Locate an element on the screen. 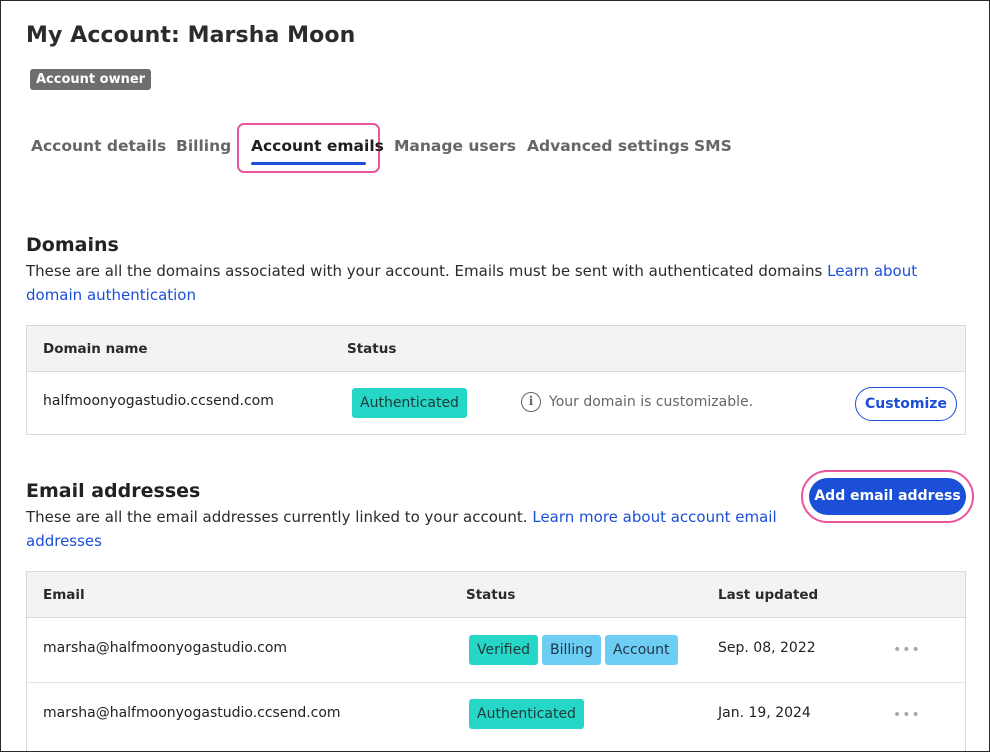 The width and height of the screenshot is (990, 752). tab-account-details: Account details is located at coordinates (98, 146).